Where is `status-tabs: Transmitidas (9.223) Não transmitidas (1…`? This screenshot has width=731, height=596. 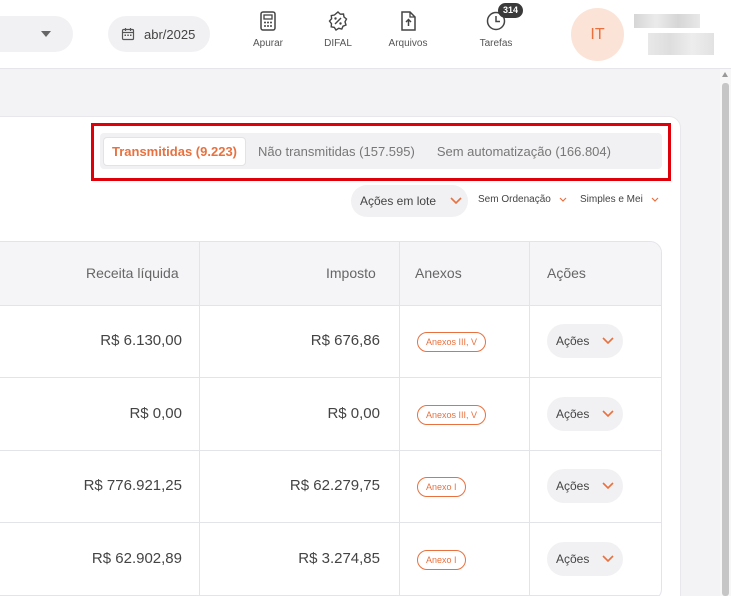
status-tabs: Transmitidas (9.223) Não transmitidas (1… is located at coordinates (381, 151).